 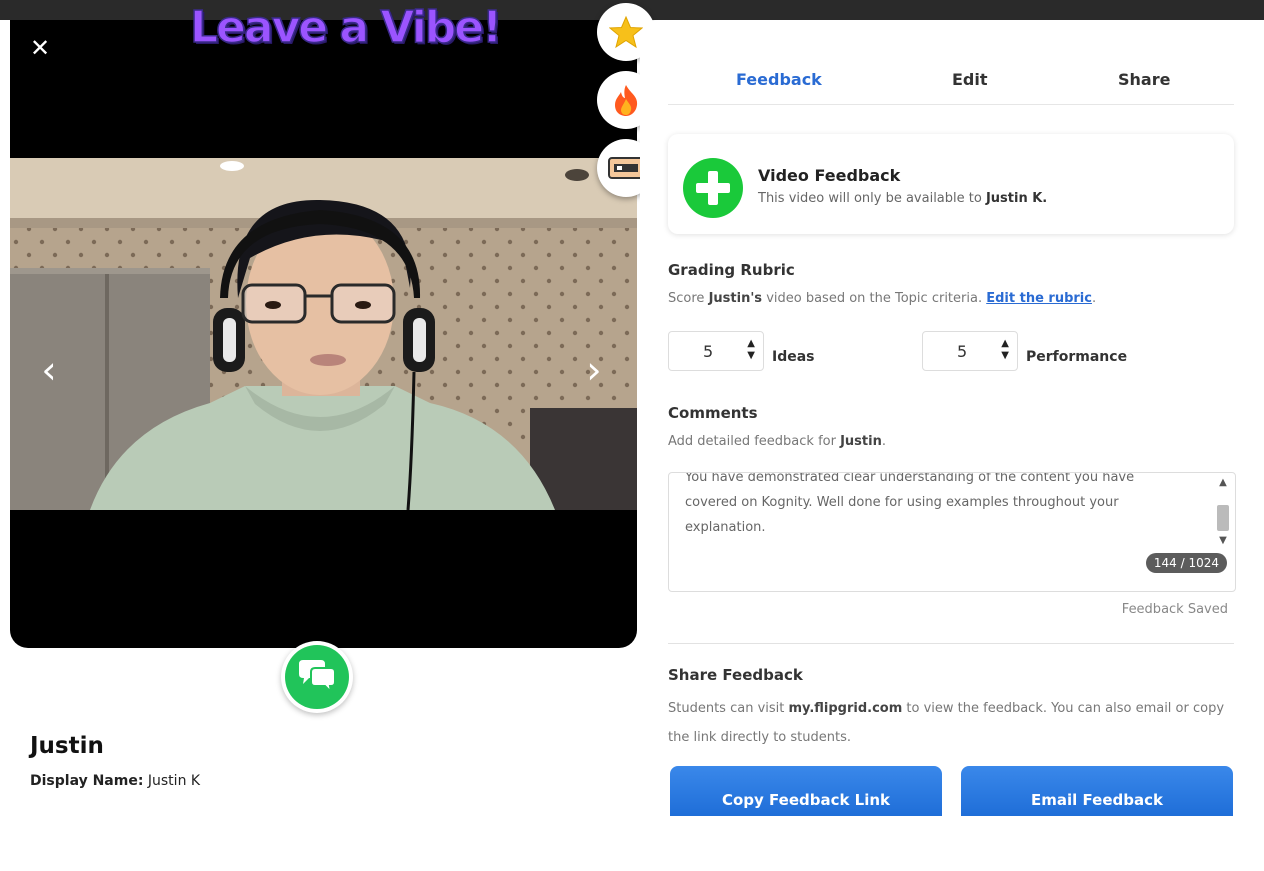 What do you see at coordinates (594, 370) in the screenshot?
I see `next-video-arrow-icon: ›` at bounding box center [594, 370].